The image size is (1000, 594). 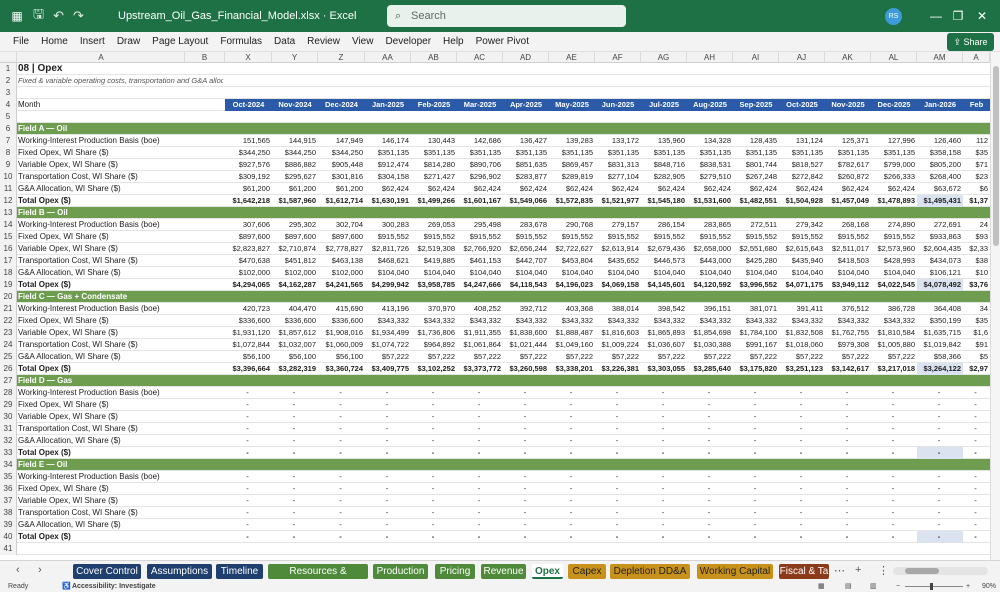 I want to click on zoom-out-icon: −, so click(x=898, y=586).